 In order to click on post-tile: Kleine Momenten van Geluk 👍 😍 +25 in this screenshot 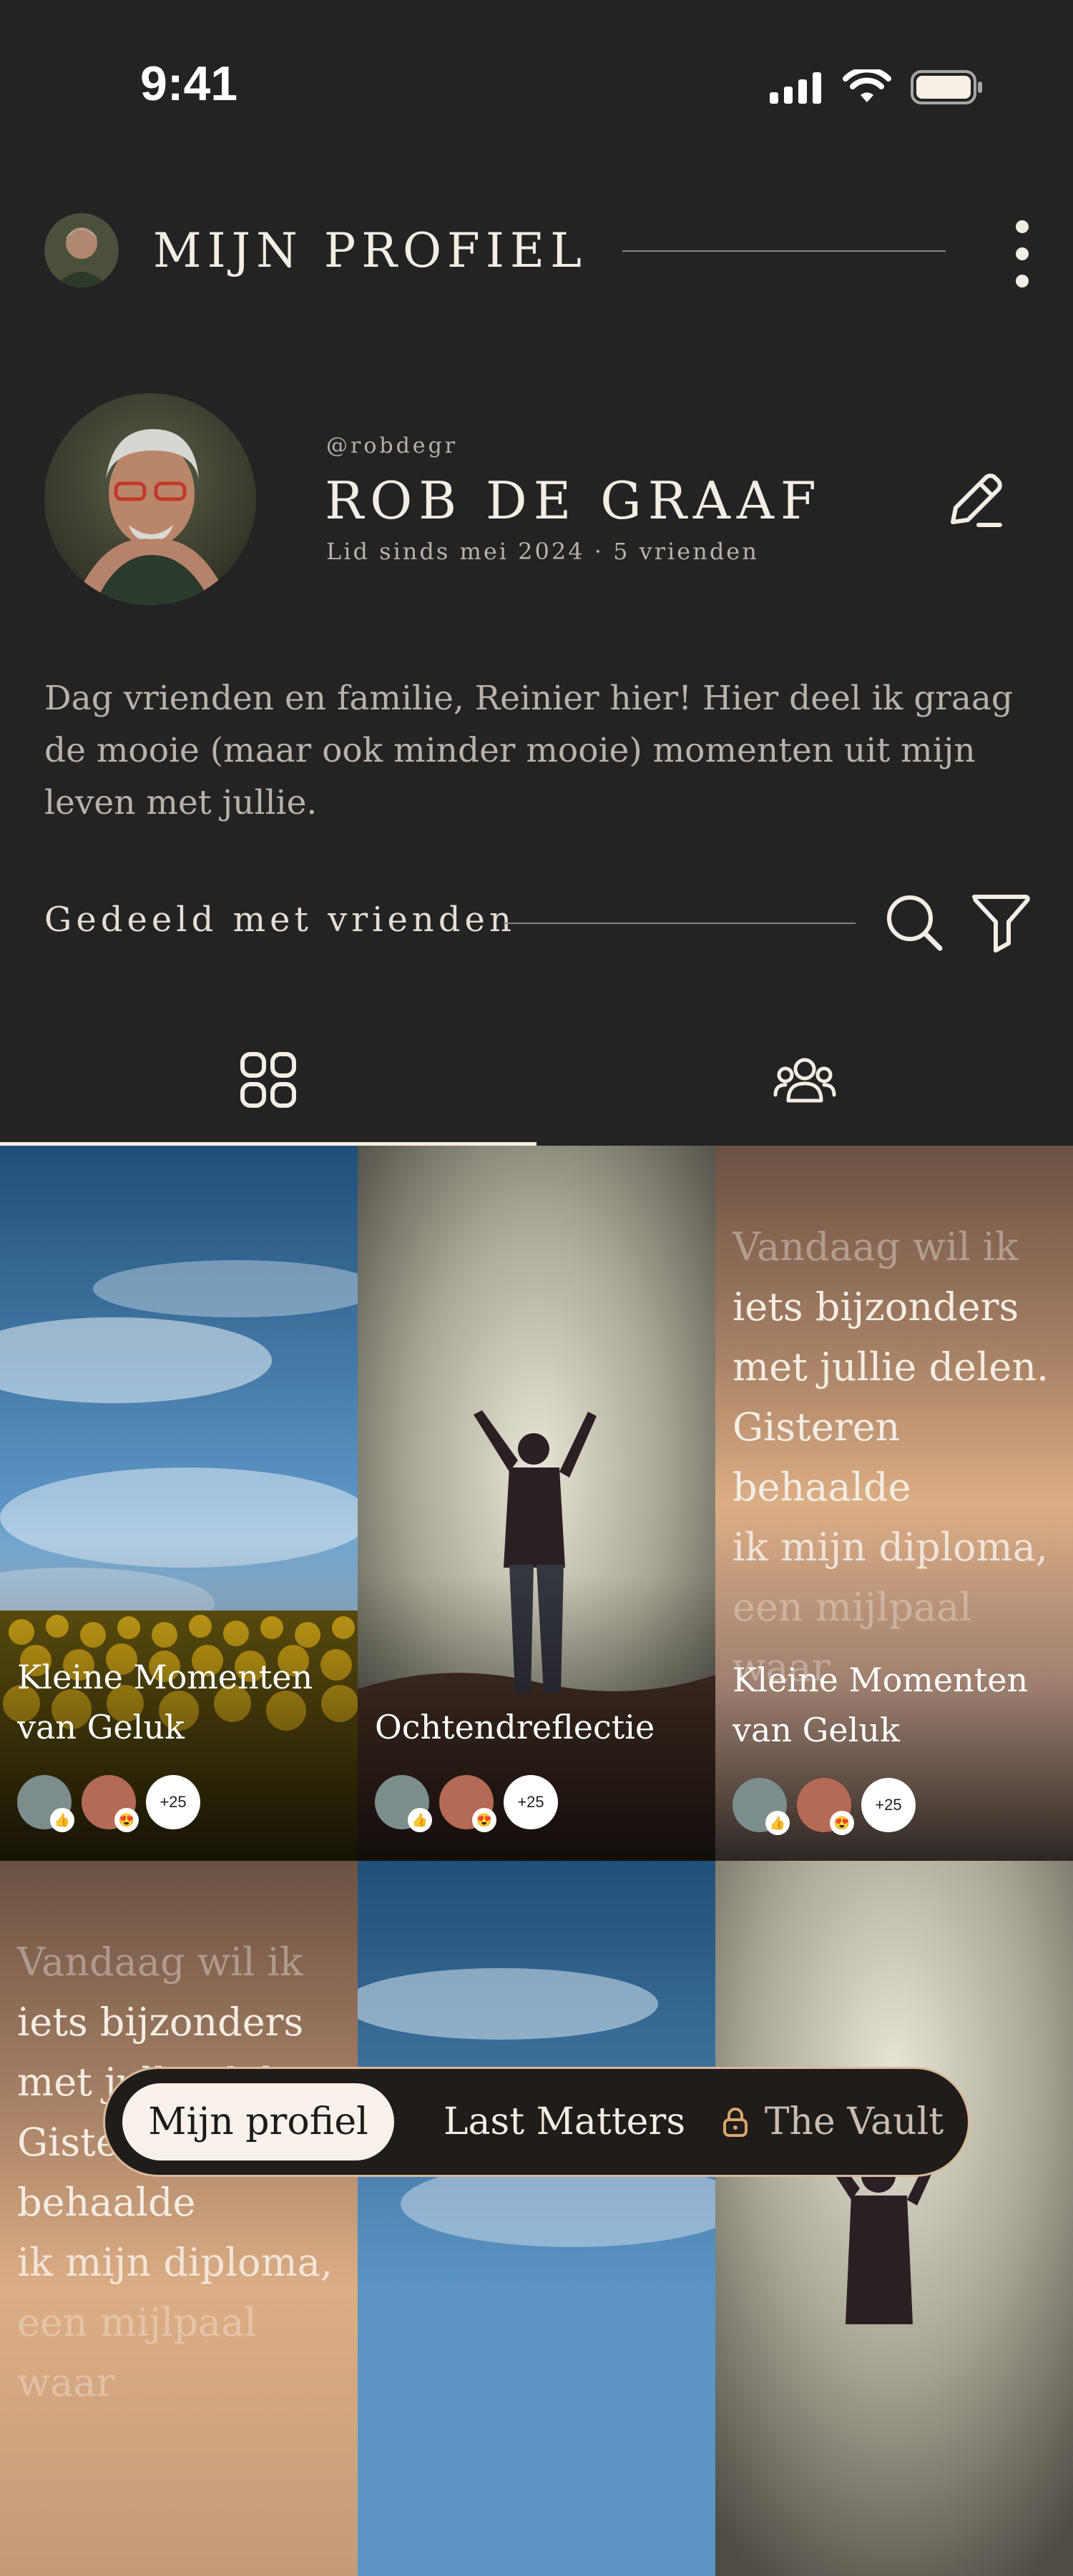, I will do `click(179, 1503)`.